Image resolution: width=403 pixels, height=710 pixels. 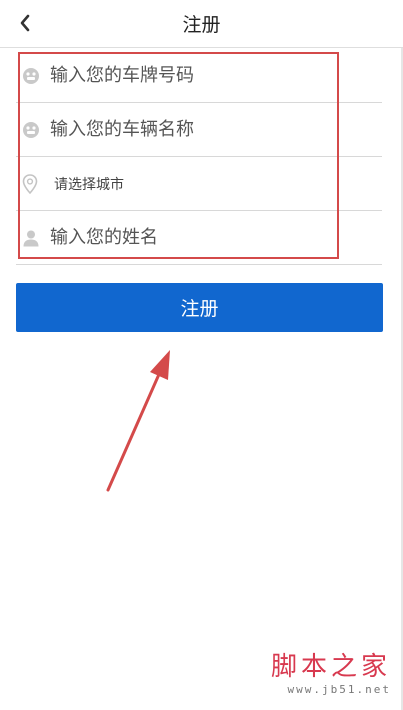 I want to click on plate-number-input, so click(x=215, y=75).